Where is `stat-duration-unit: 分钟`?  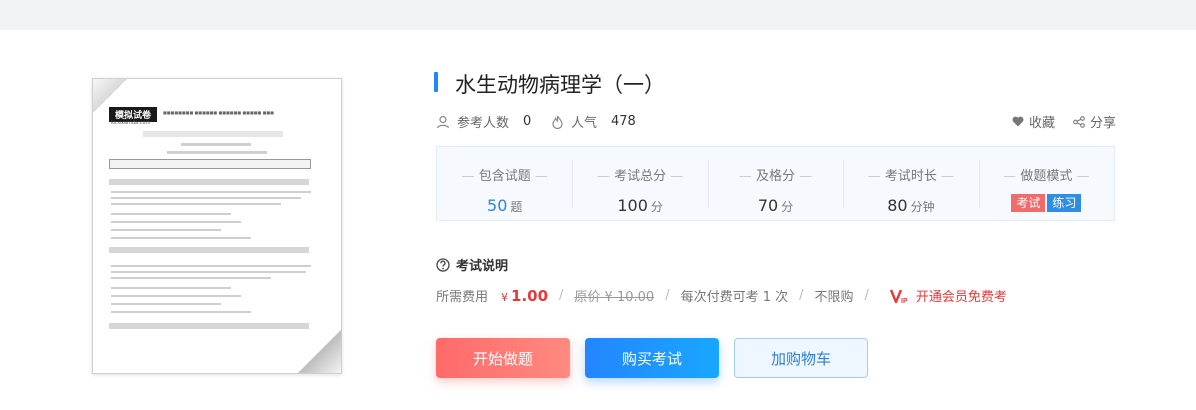 stat-duration-unit: 分钟 is located at coordinates (922, 207).